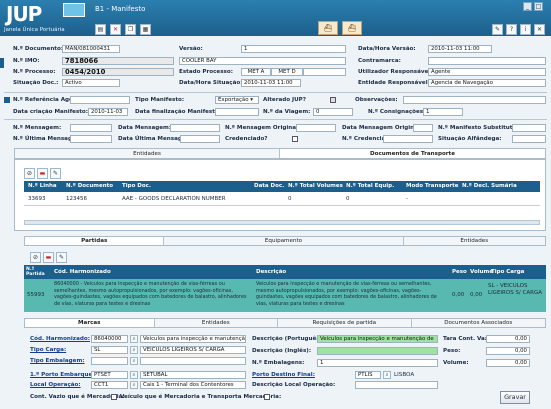  Describe the element at coordinates (487, 83) in the screenshot. I see `entidade-field: Agencia de Navegação` at that location.